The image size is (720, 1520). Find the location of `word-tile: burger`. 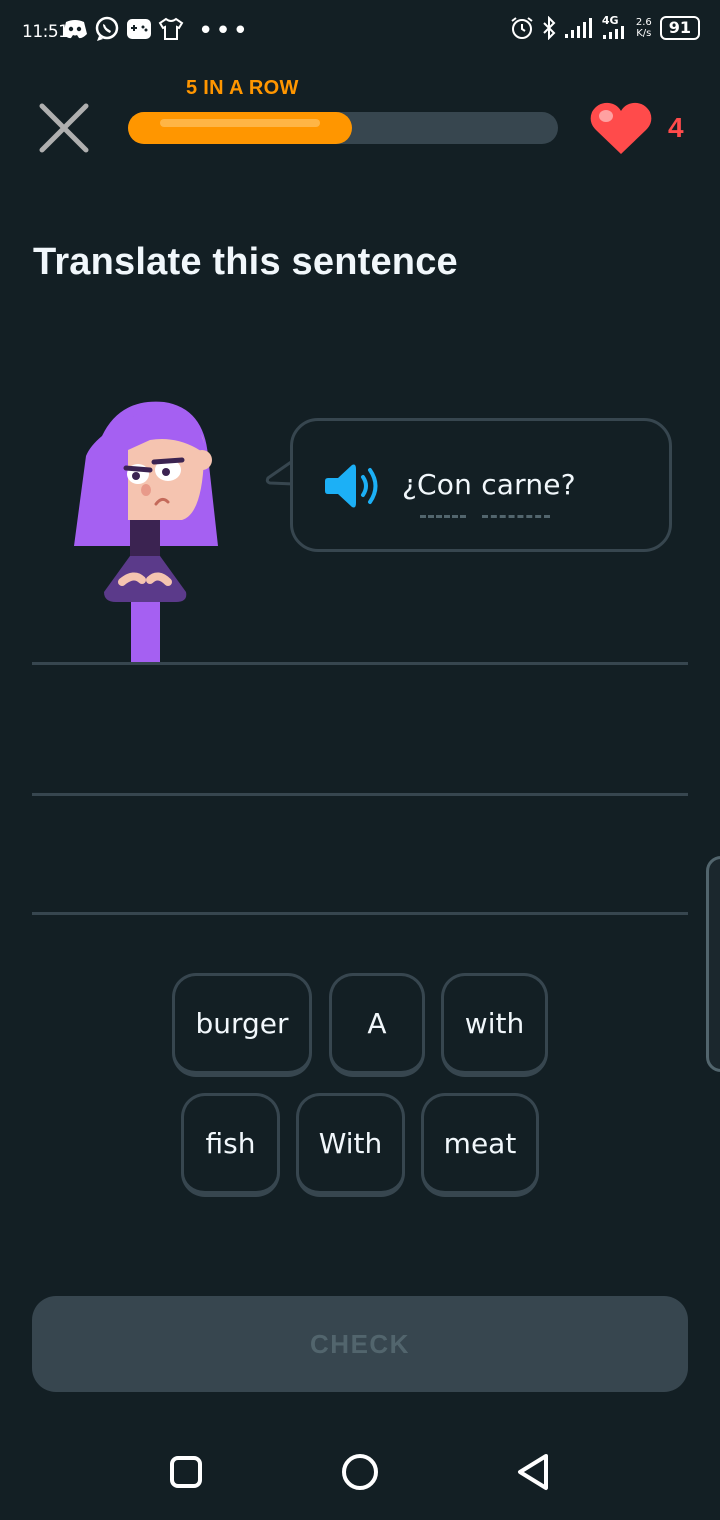

word-tile: burger is located at coordinates (242, 1025).